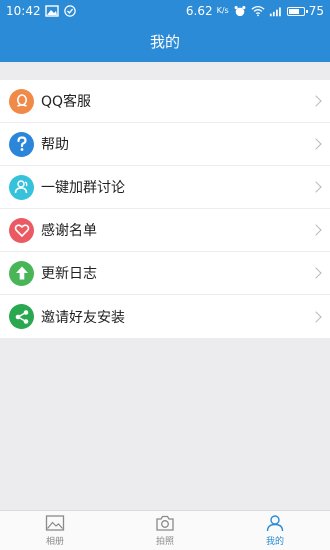  I want to click on menu-item-label: 一键加群讨论, so click(83, 188).